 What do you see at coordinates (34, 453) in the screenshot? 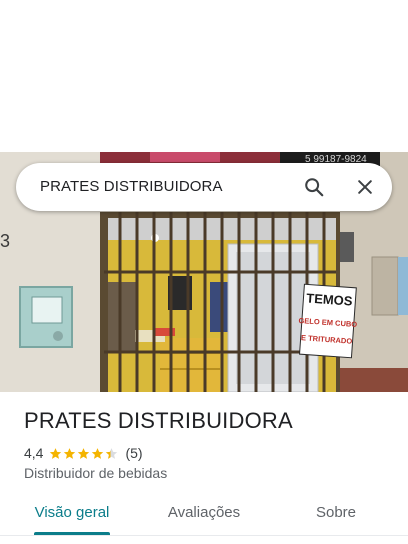
I see `rating-value: 4,4` at bounding box center [34, 453].